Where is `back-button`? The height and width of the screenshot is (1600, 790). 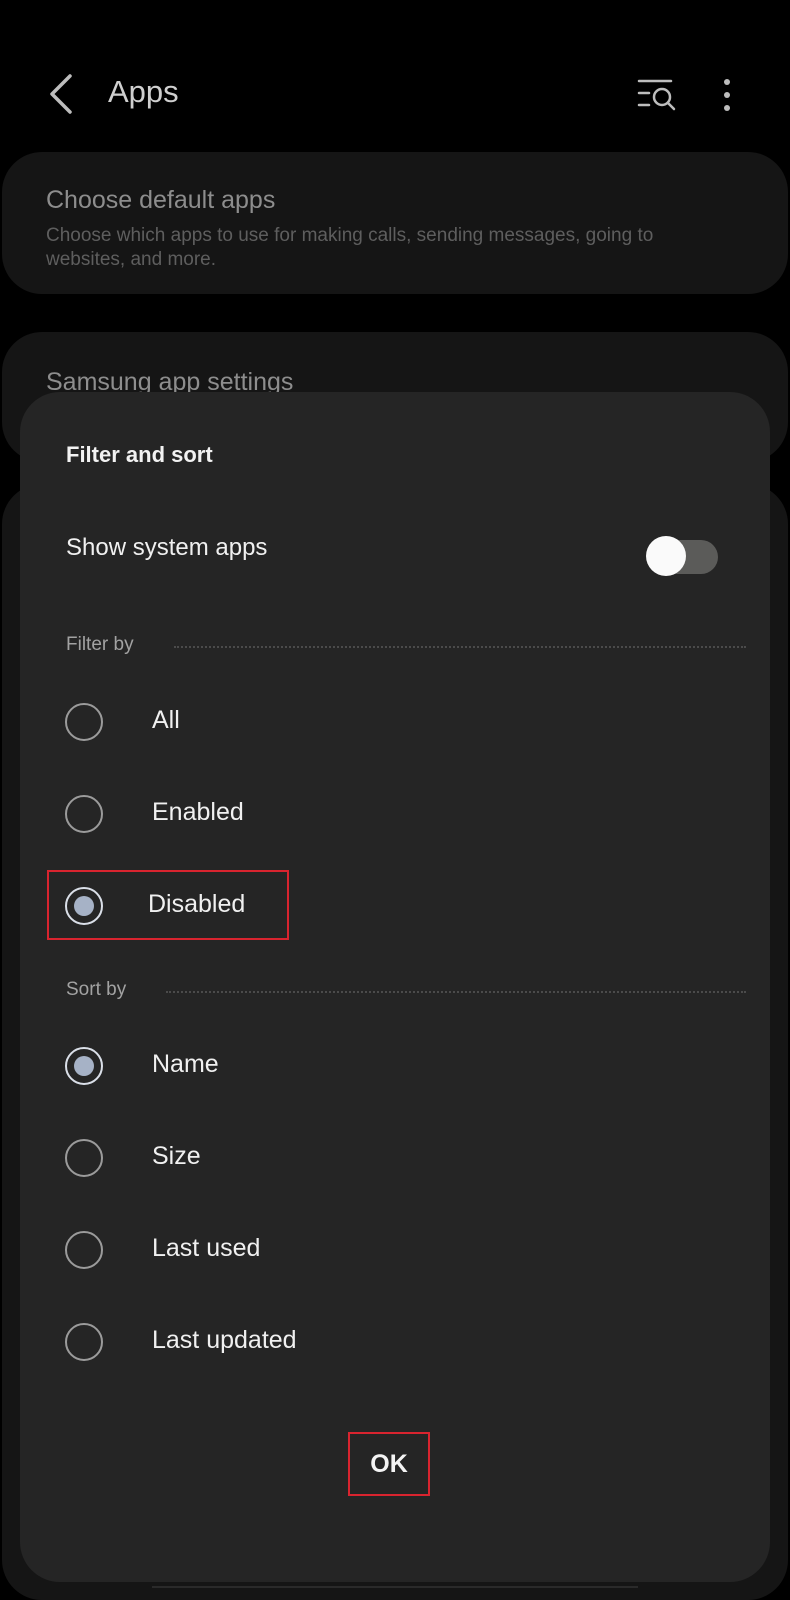 back-button is located at coordinates (61, 94).